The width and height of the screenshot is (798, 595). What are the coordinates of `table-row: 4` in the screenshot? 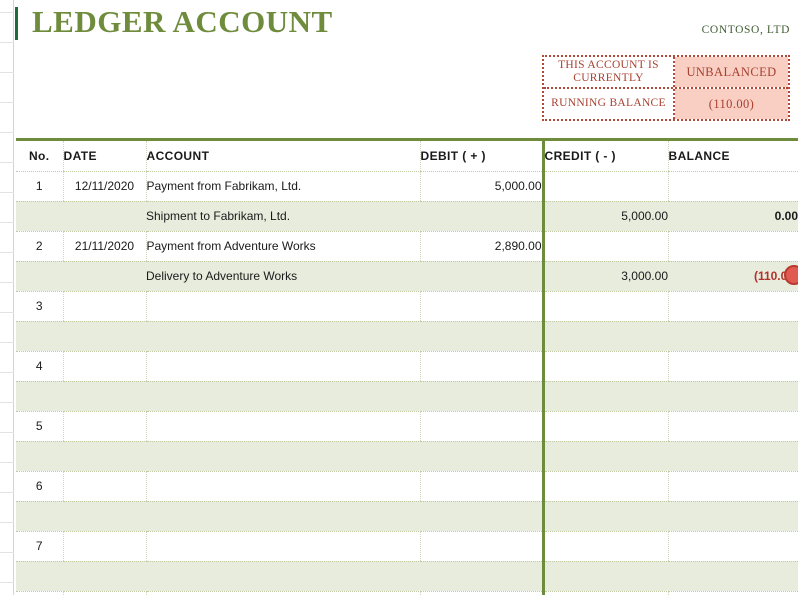 It's located at (407, 366).